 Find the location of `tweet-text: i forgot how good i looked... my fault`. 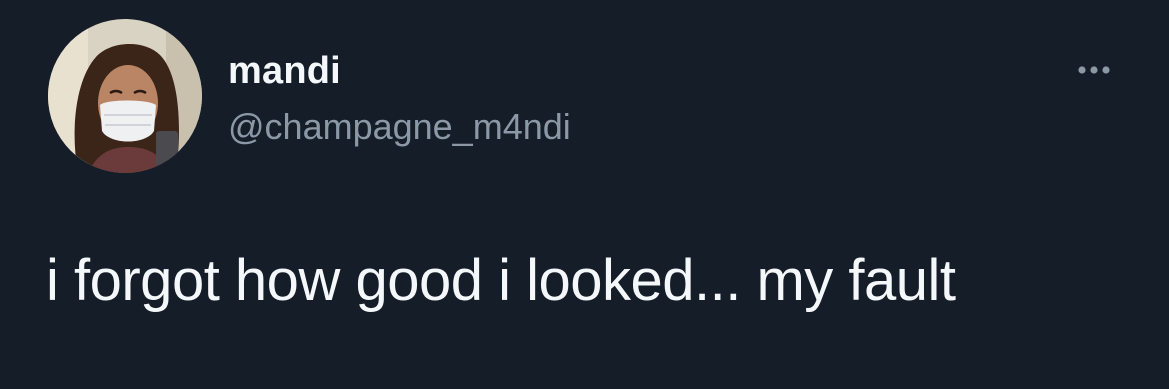

tweet-text: i forgot how good i looked... my fault is located at coordinates (501, 280).